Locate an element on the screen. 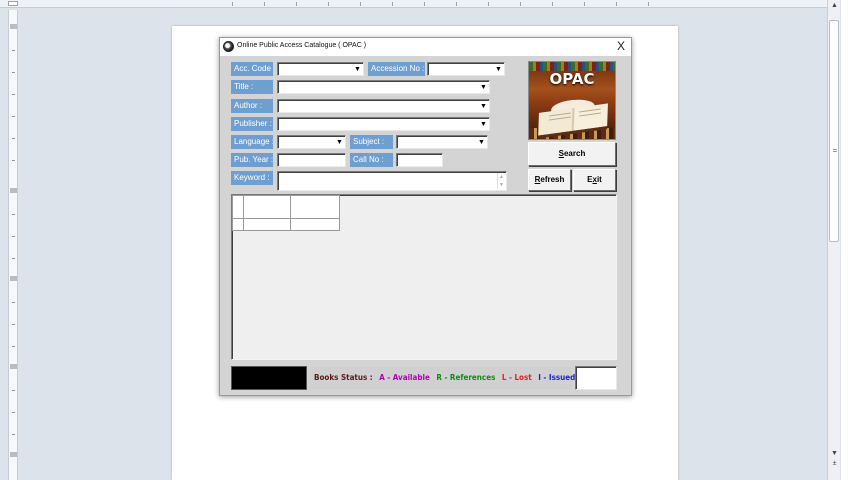 This screenshot has height=480, width=854. title-label: Title : is located at coordinates (252, 87).